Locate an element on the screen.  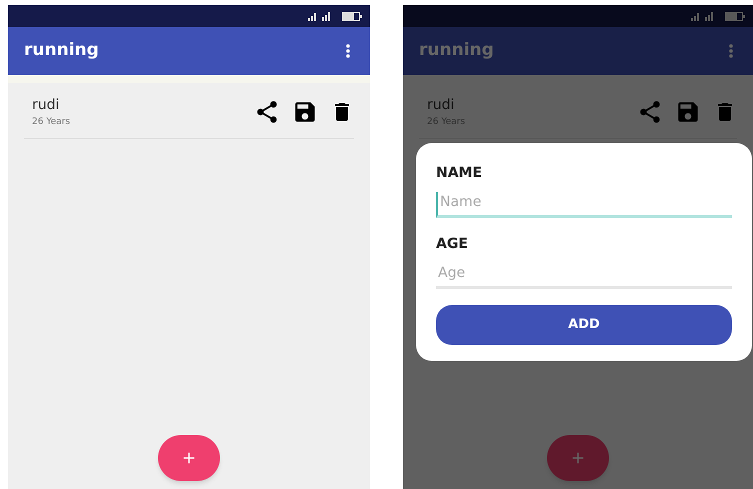
item-age: 26 Years is located at coordinates (51, 122).